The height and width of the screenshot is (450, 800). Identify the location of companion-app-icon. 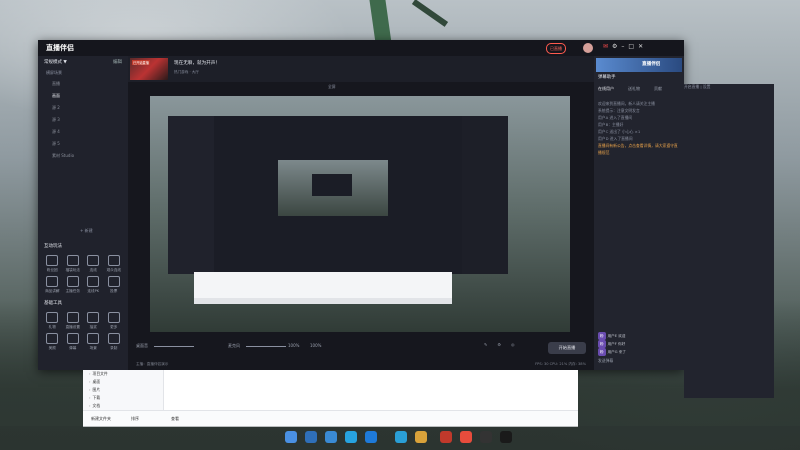
(506, 437).